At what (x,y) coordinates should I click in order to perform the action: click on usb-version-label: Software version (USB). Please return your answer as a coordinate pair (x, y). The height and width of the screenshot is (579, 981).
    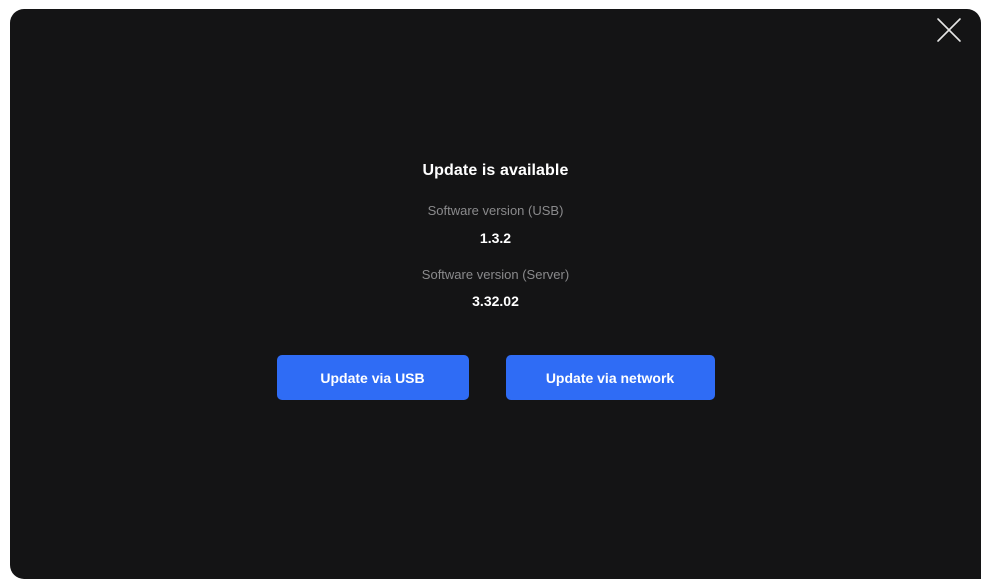
    Looking at the image, I should click on (495, 210).